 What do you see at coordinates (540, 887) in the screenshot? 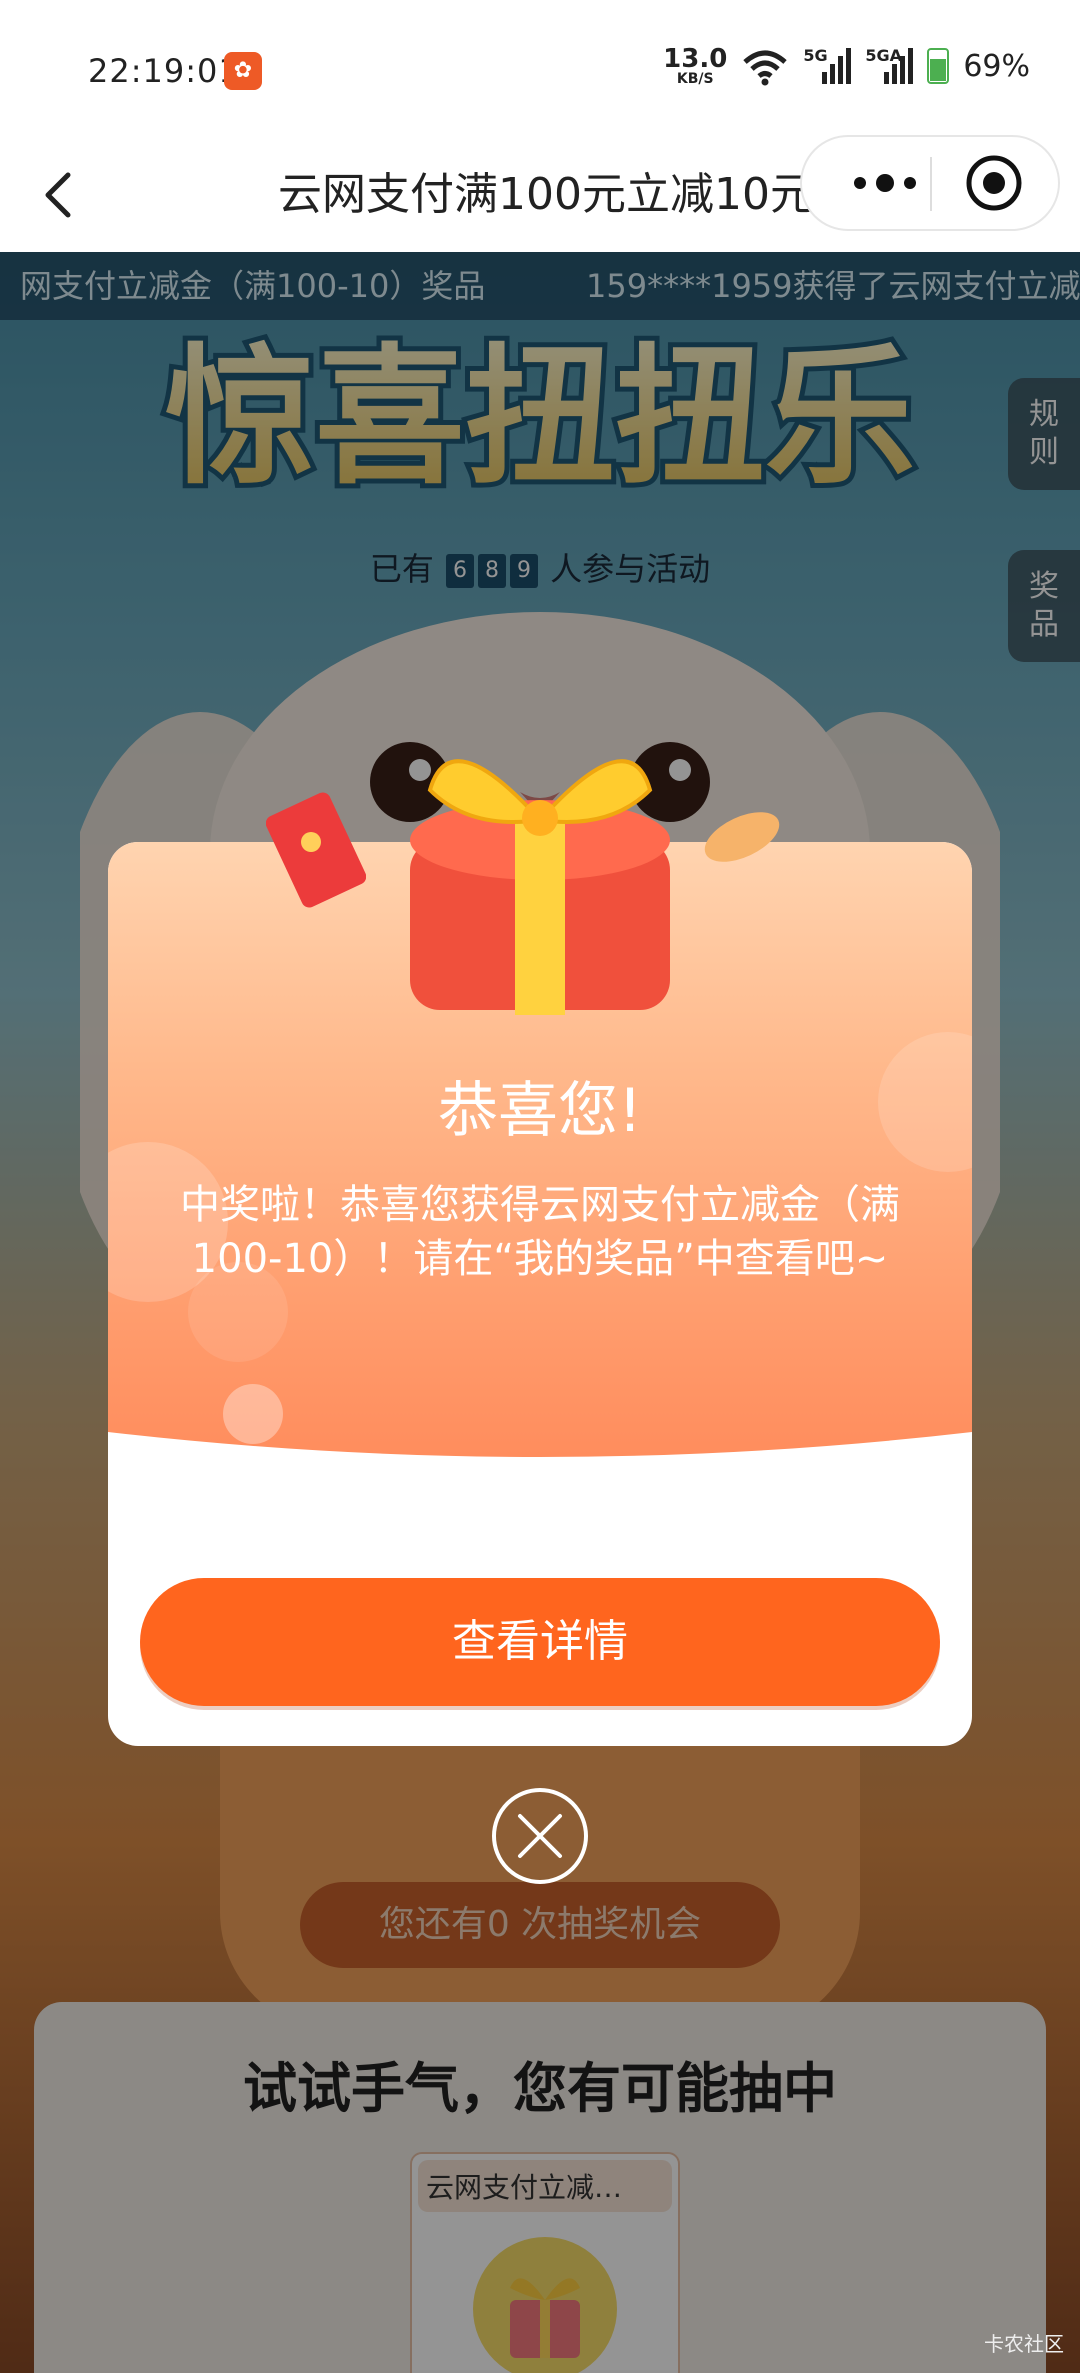
I see `gift-box-icon` at bounding box center [540, 887].